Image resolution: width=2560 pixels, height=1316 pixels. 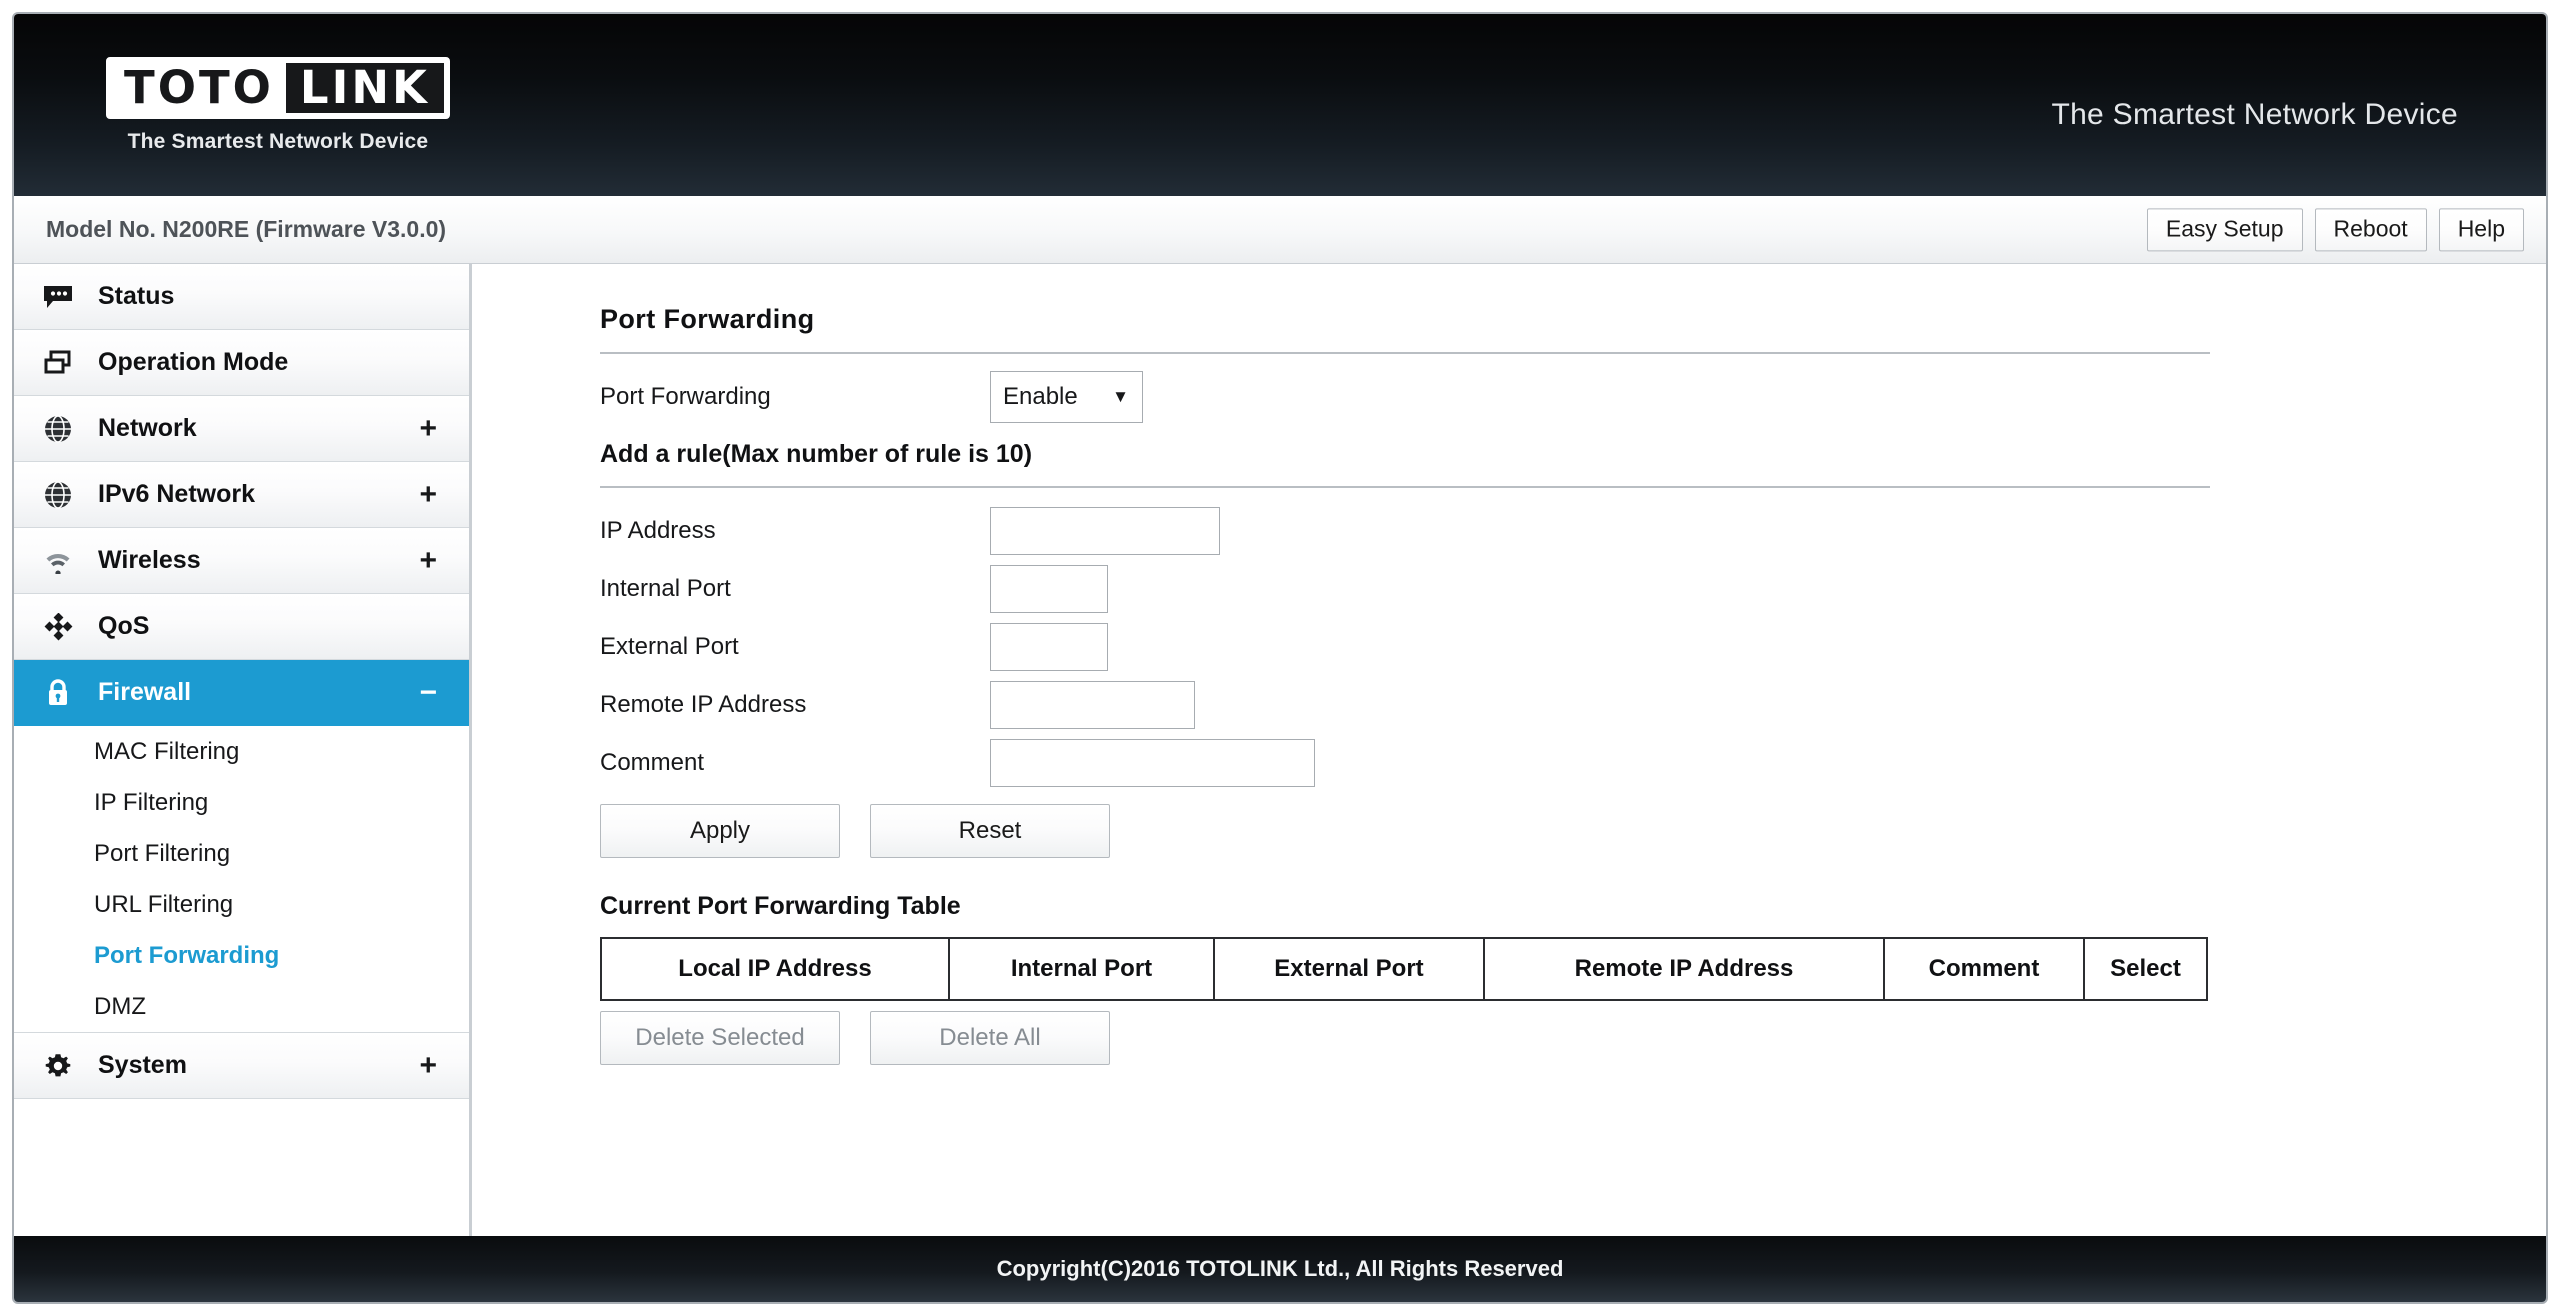 What do you see at coordinates (703, 704) in the screenshot?
I see `remote-ip-address-label: Remote IP Address` at bounding box center [703, 704].